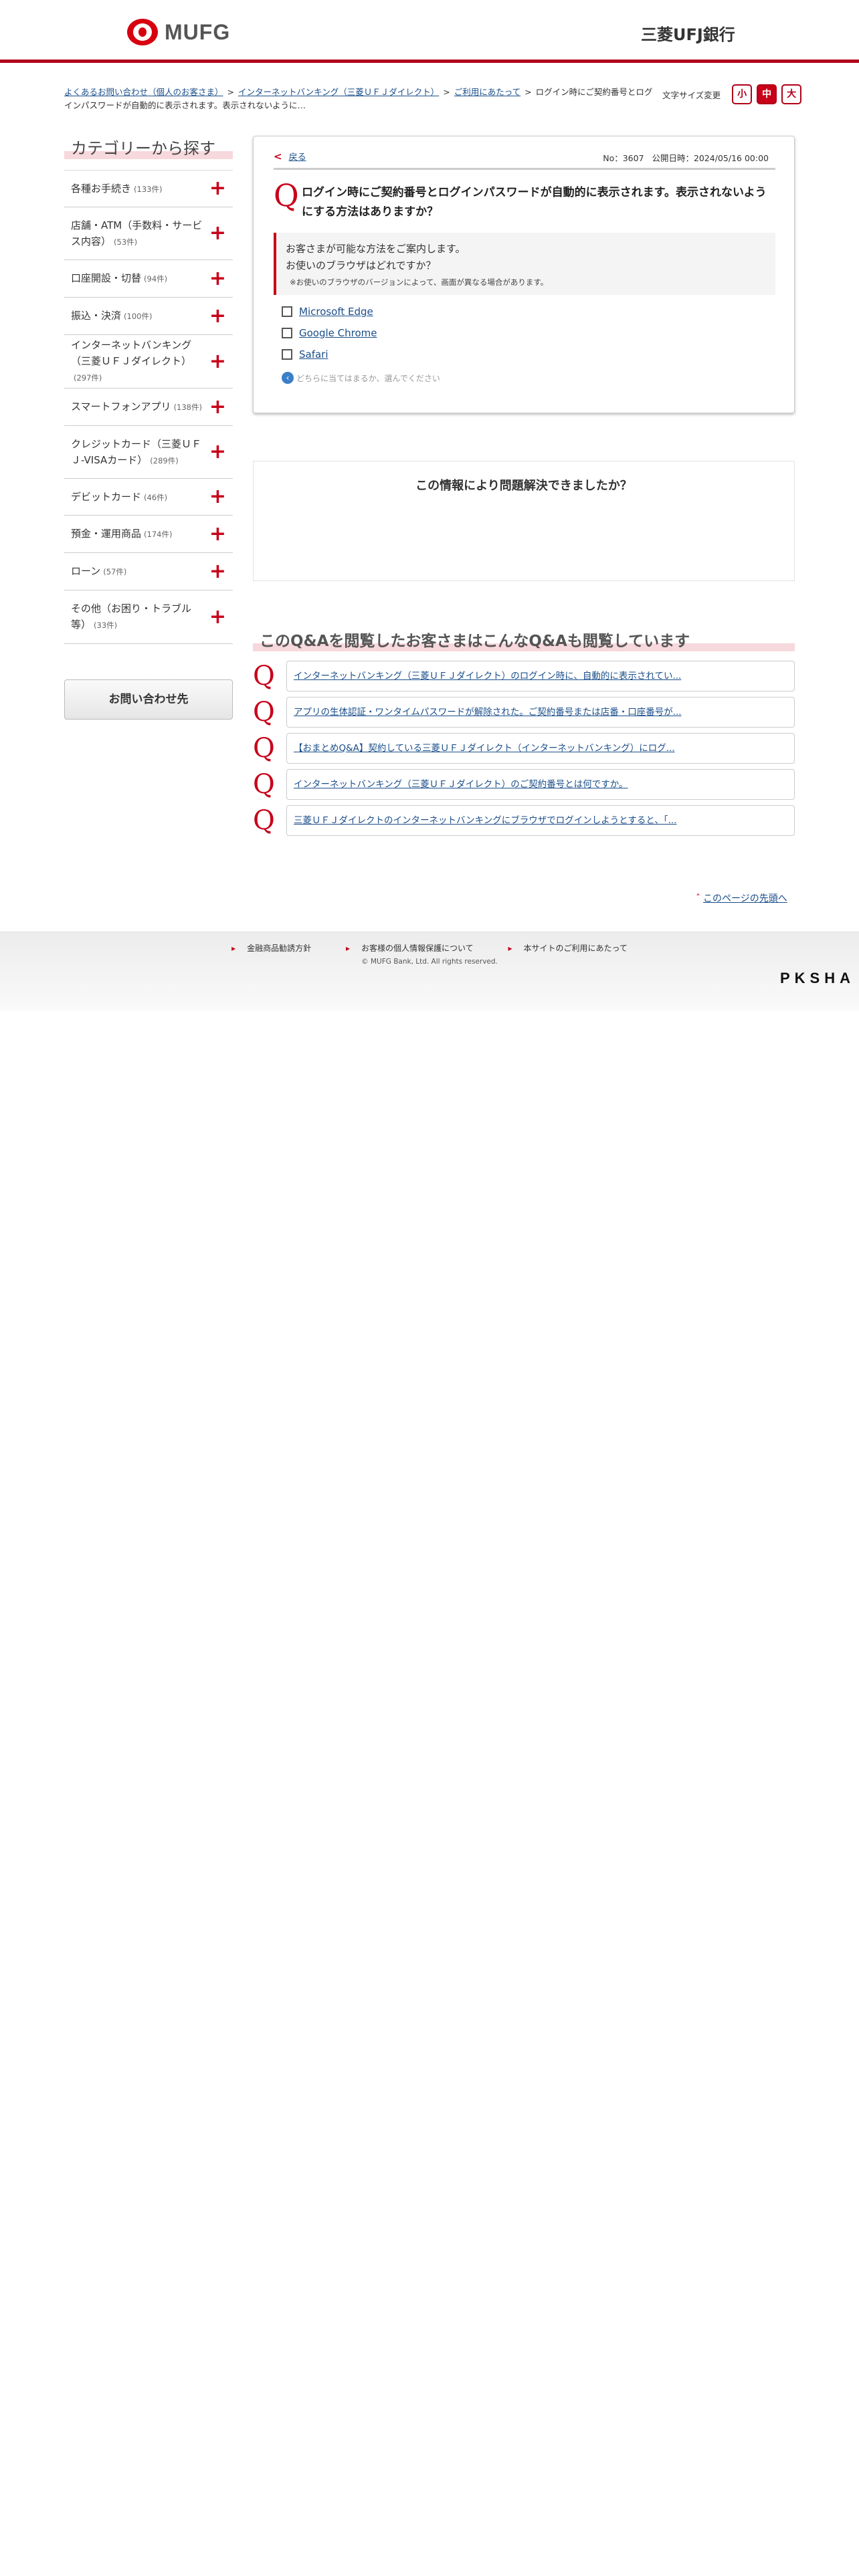 The width and height of the screenshot is (859, 2576). What do you see at coordinates (567, 948) in the screenshot?
I see `footer-link-terms: ▸ 本サイトのご利用にあたって` at bounding box center [567, 948].